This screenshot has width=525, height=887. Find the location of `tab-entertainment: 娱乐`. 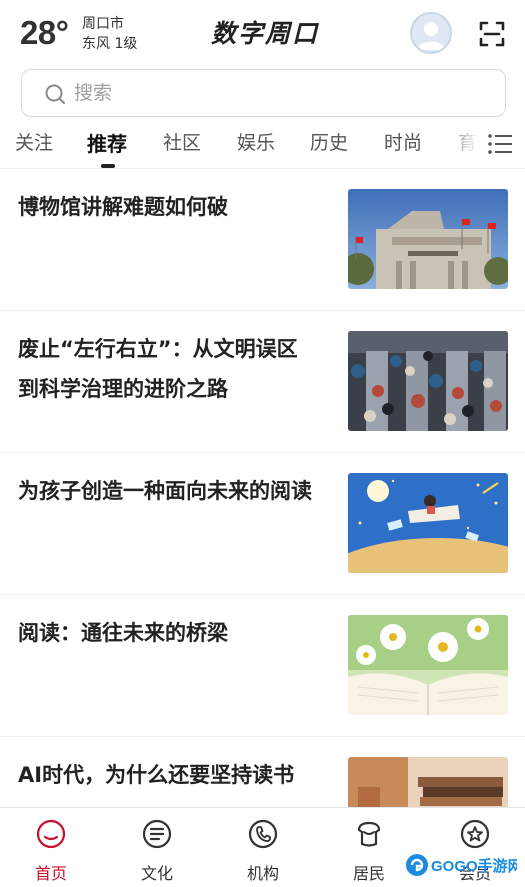

tab-entertainment: 娱乐 is located at coordinates (256, 141).